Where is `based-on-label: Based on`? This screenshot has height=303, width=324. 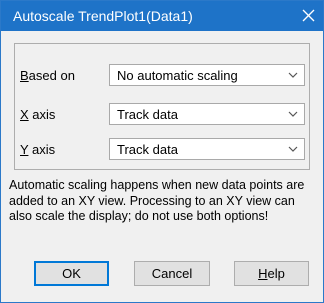 based-on-label: Based on is located at coordinates (47, 75).